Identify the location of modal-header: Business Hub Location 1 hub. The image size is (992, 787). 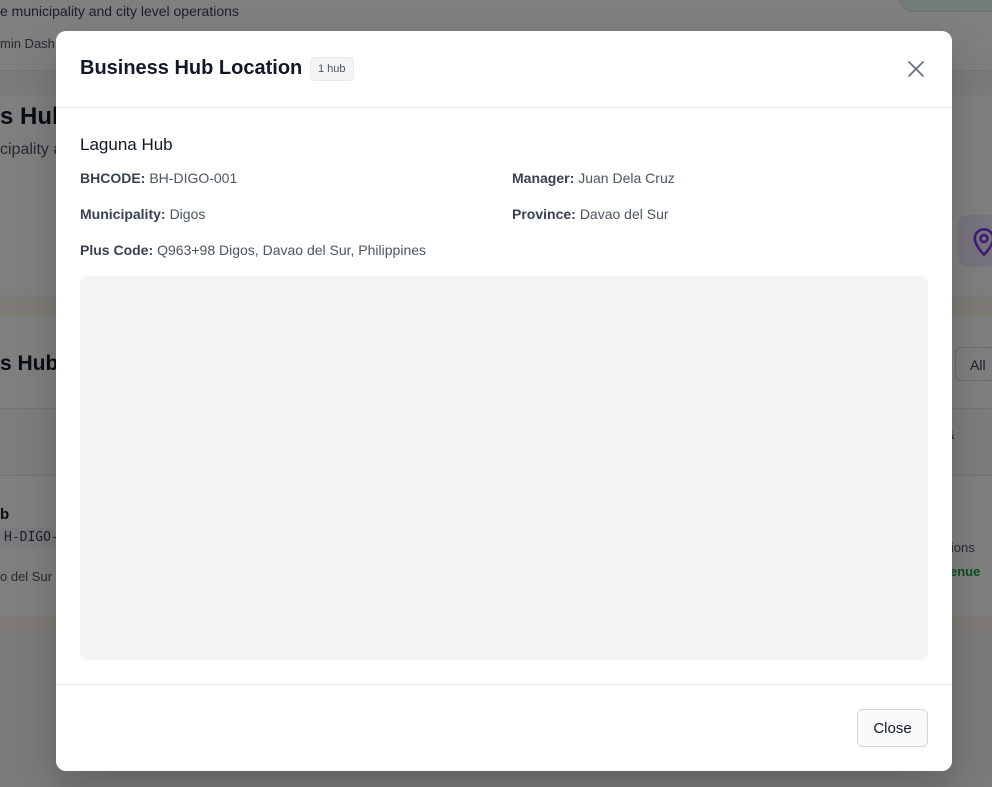
(504, 69).